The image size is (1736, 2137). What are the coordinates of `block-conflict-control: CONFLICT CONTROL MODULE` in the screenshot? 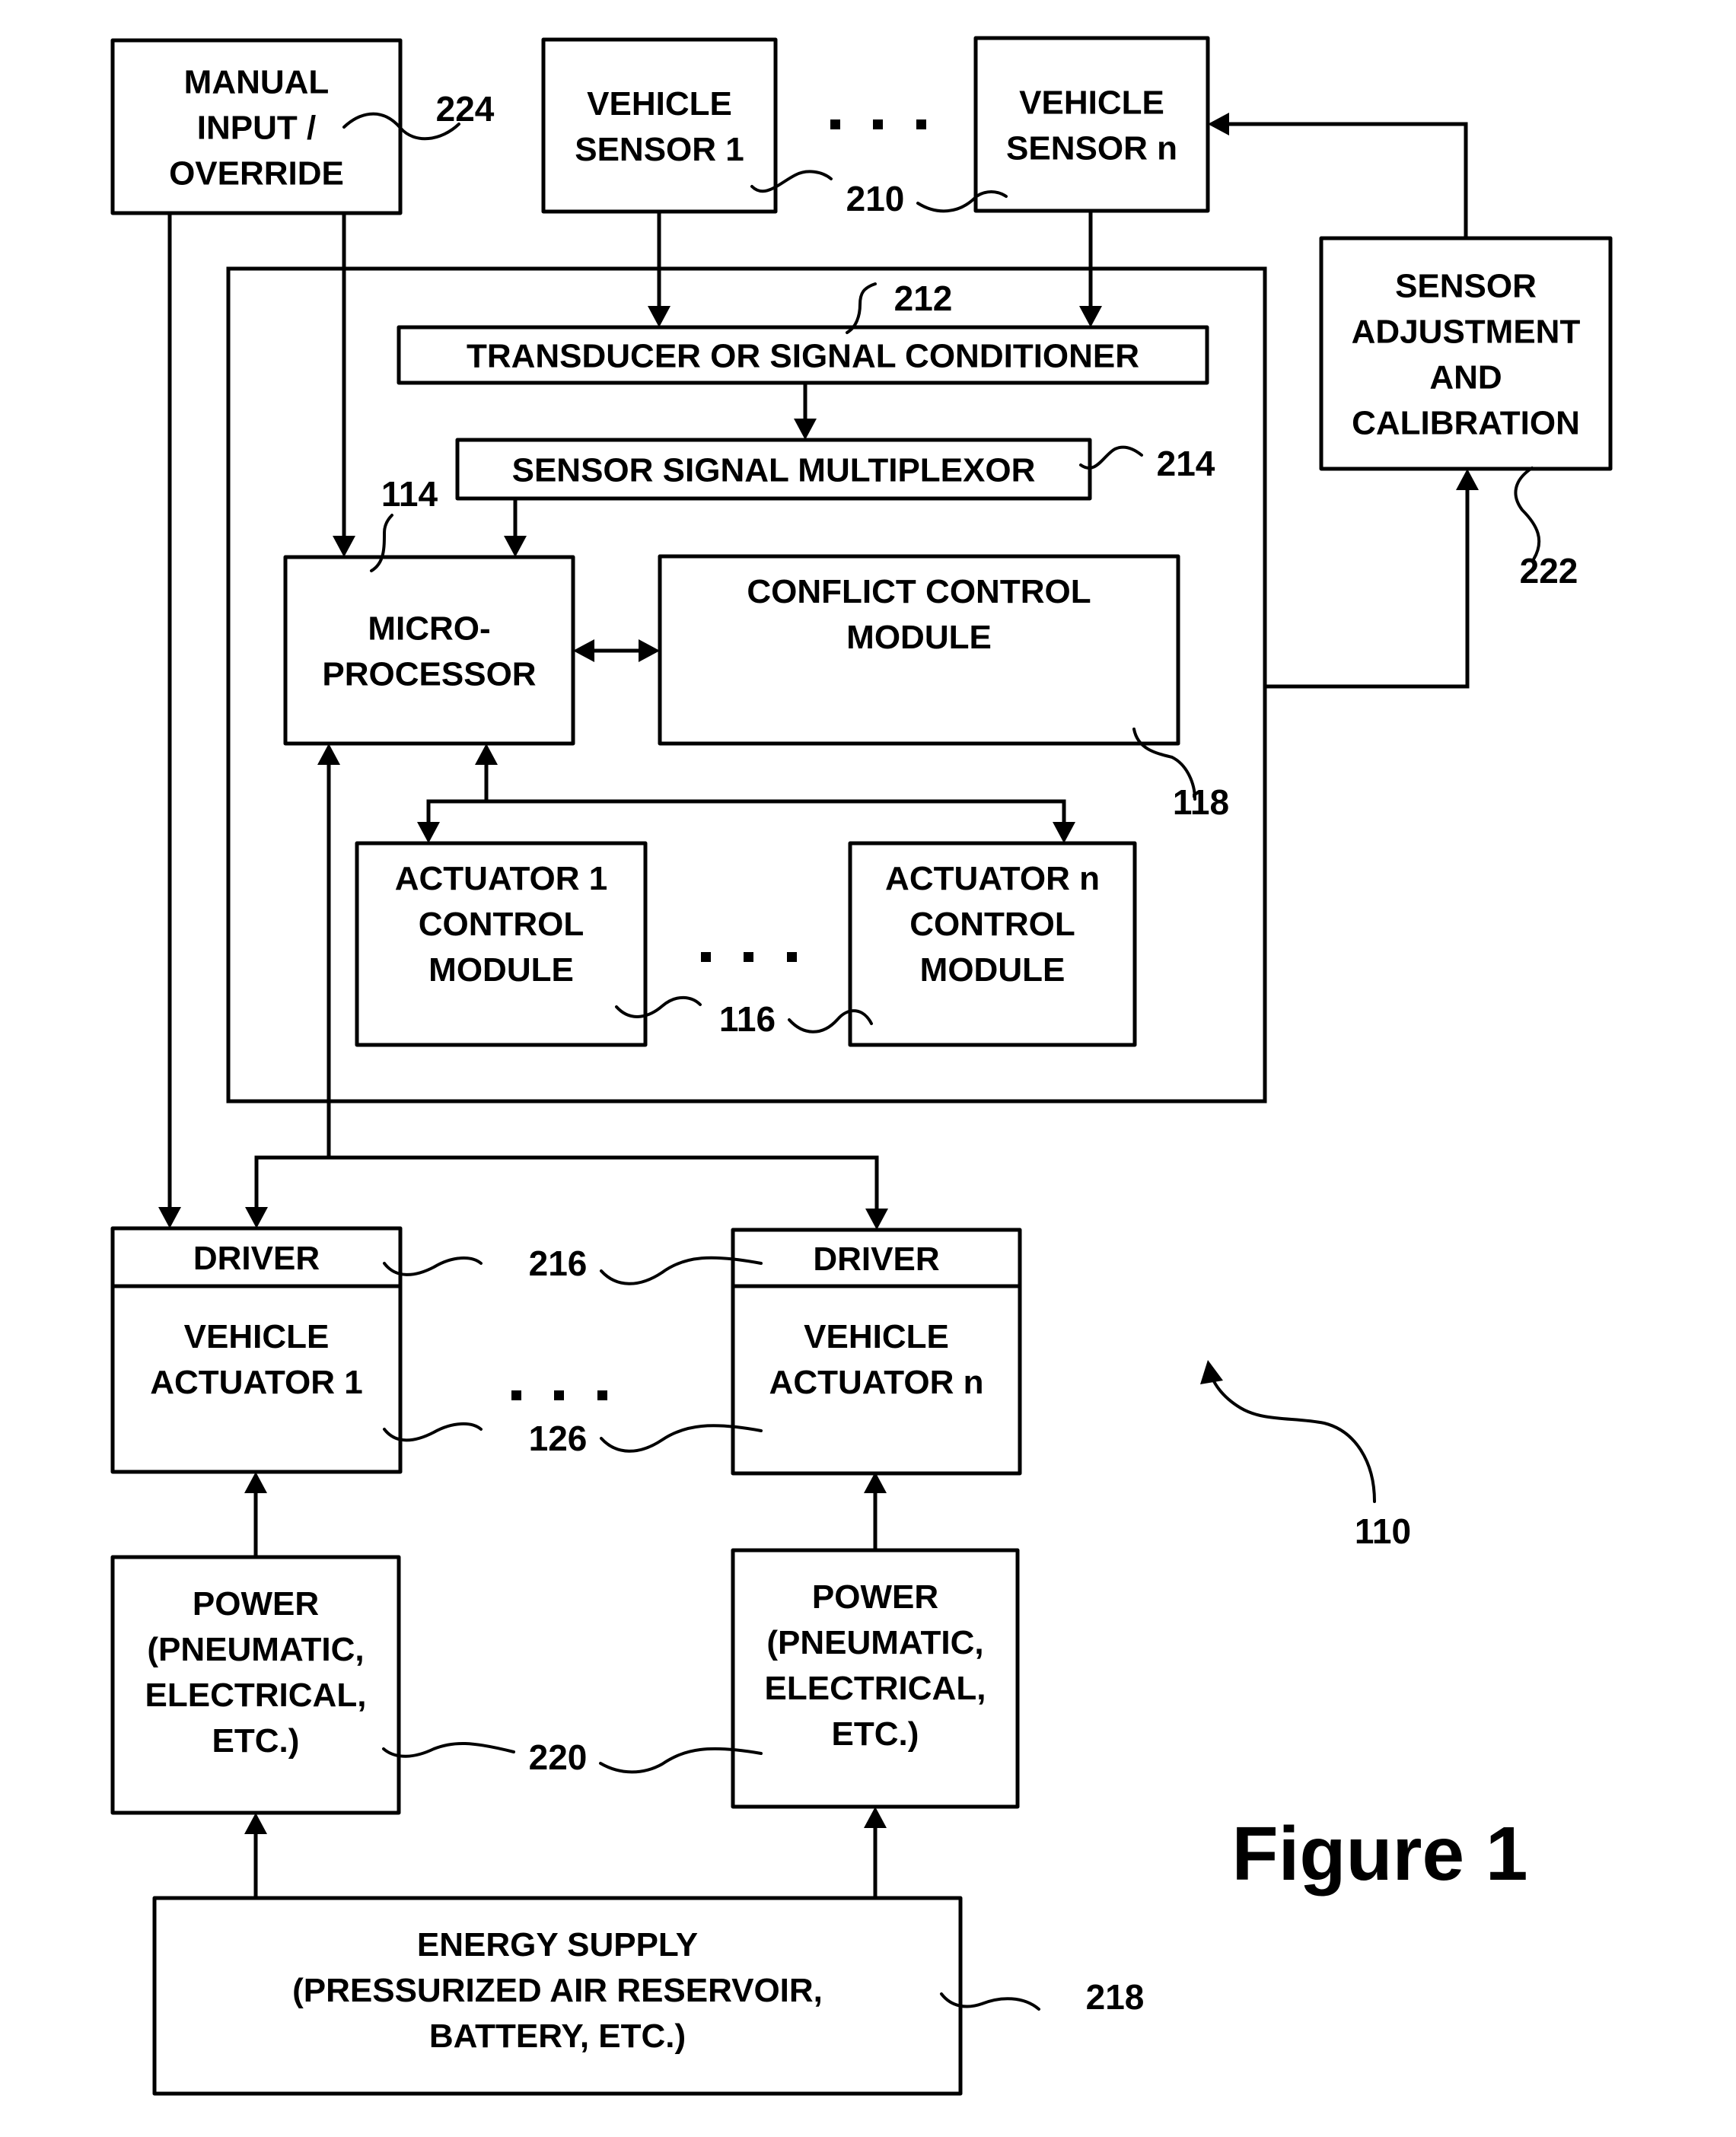 It's located at (919, 650).